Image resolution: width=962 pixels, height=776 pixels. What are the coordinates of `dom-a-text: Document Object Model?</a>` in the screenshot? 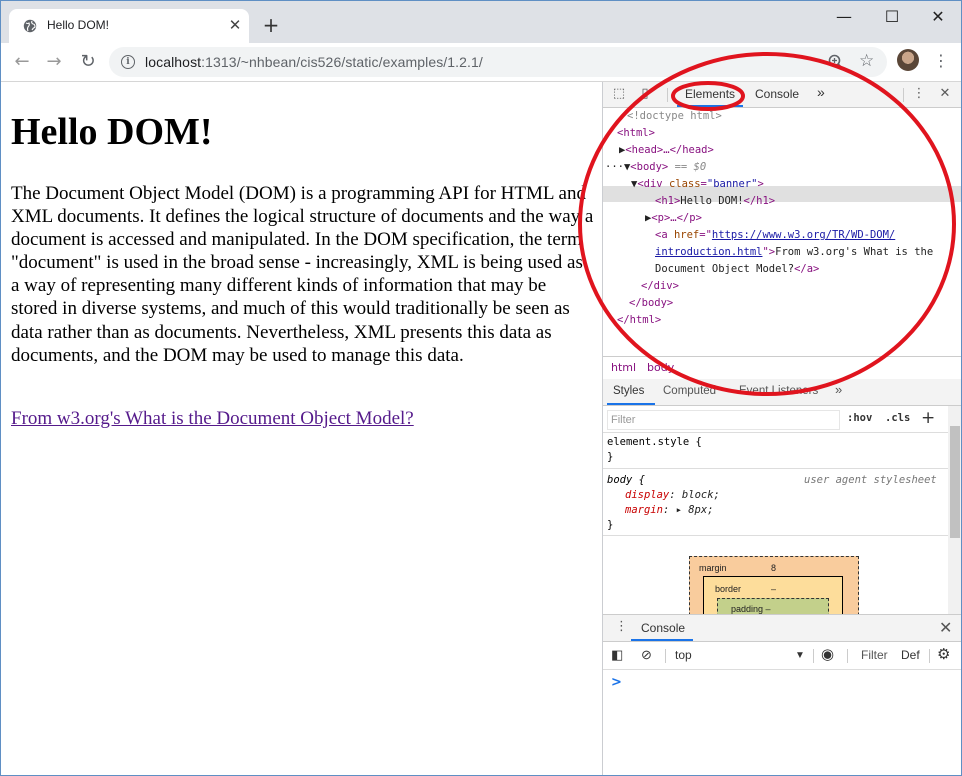 It's located at (737, 269).